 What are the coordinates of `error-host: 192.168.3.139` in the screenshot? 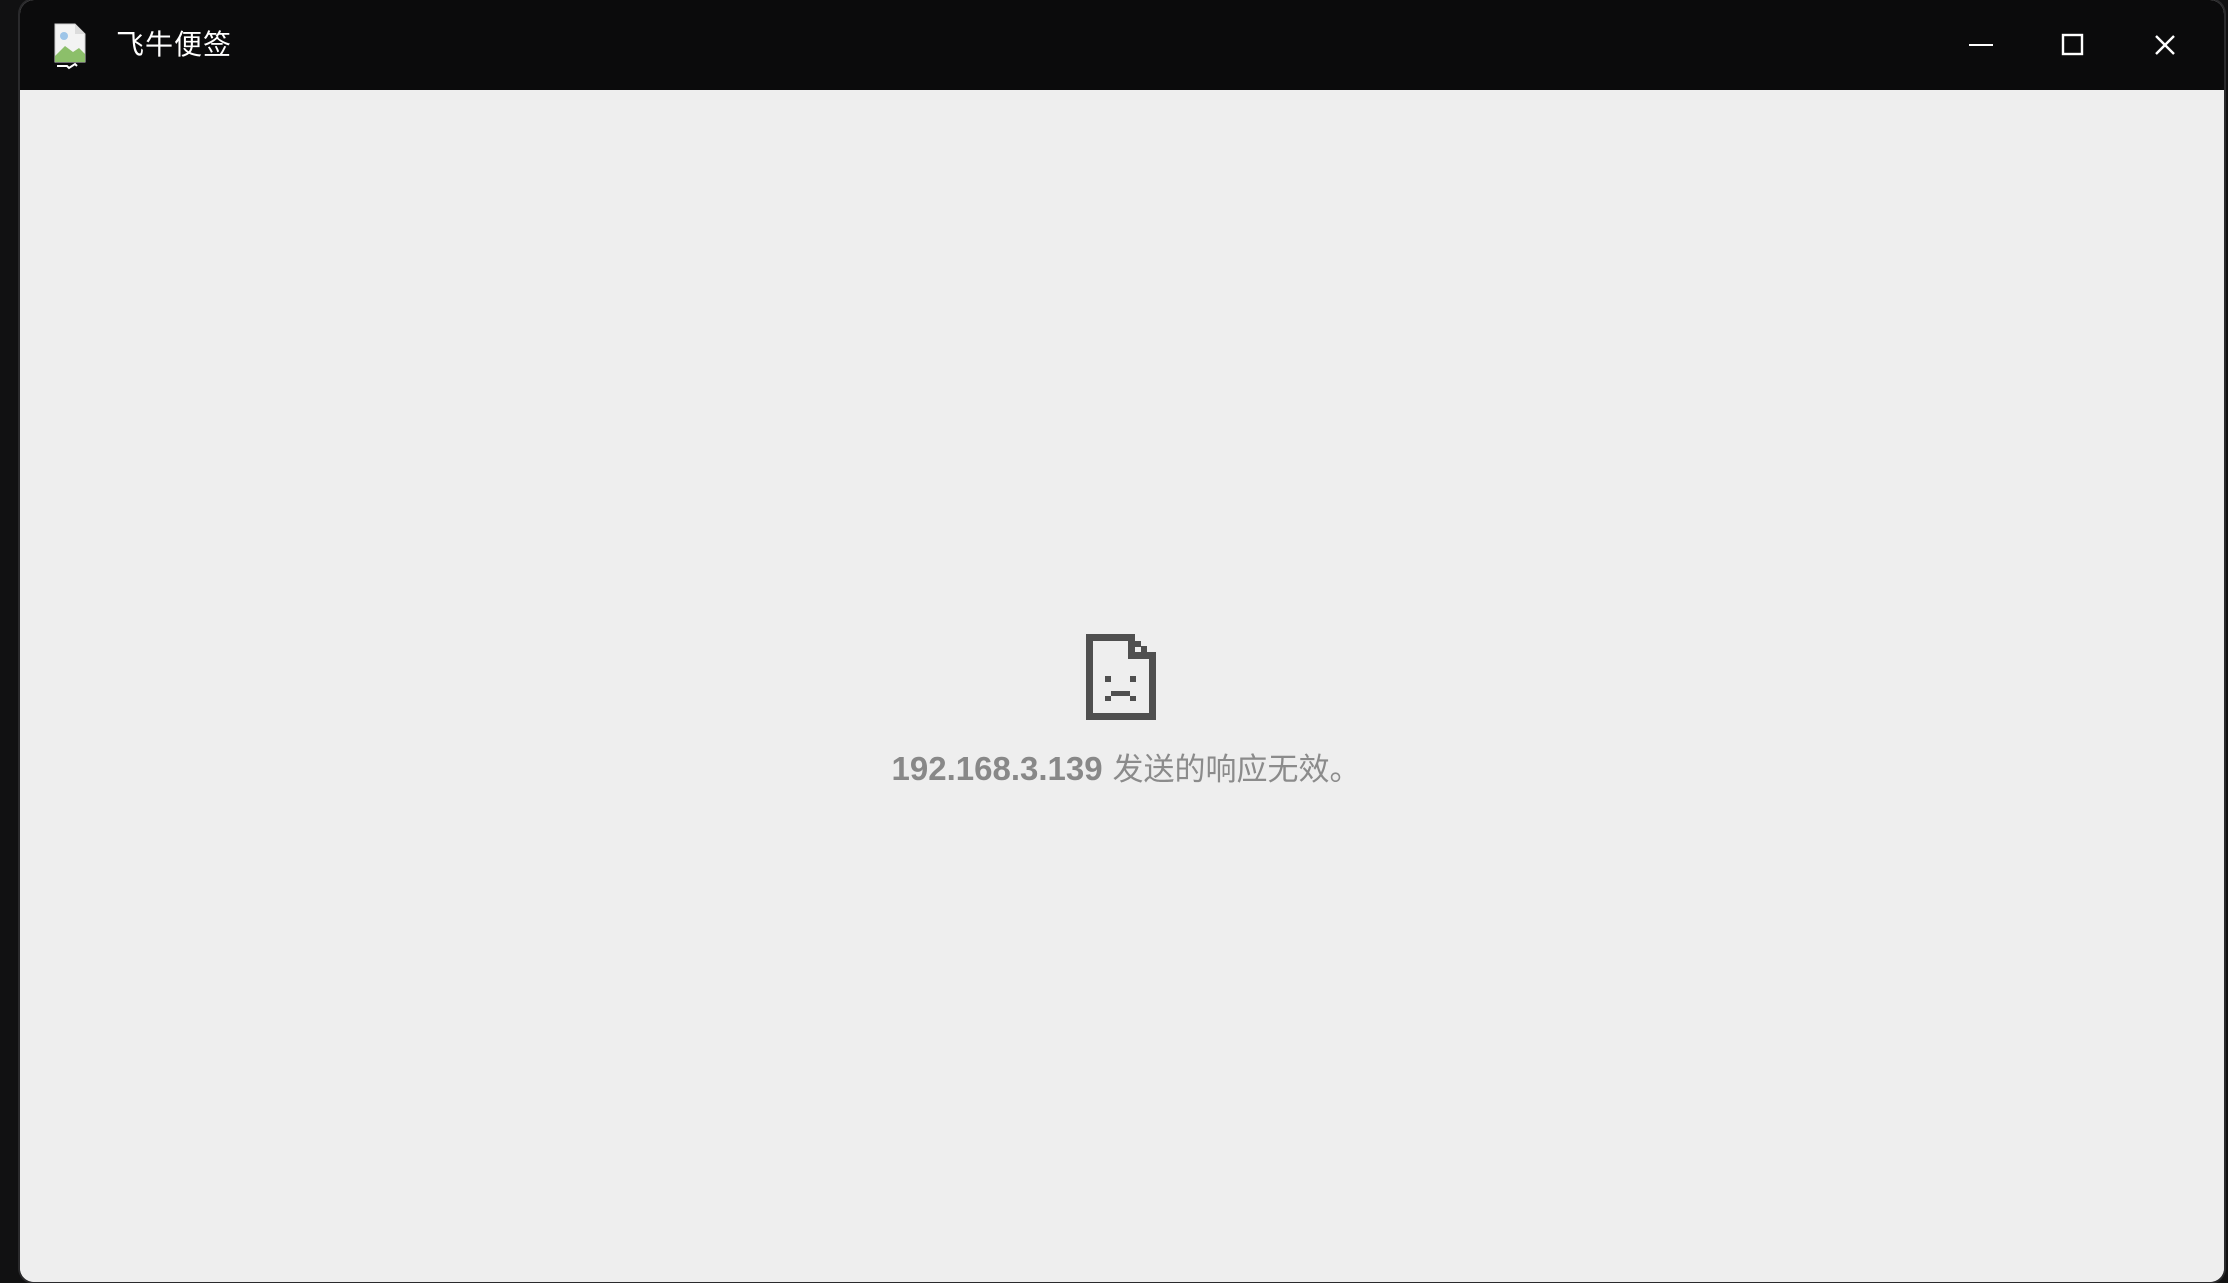 It's located at (997, 768).